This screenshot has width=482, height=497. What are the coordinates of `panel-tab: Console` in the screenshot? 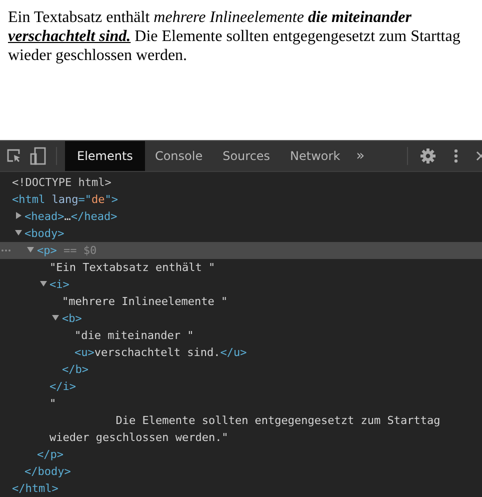 It's located at (178, 156).